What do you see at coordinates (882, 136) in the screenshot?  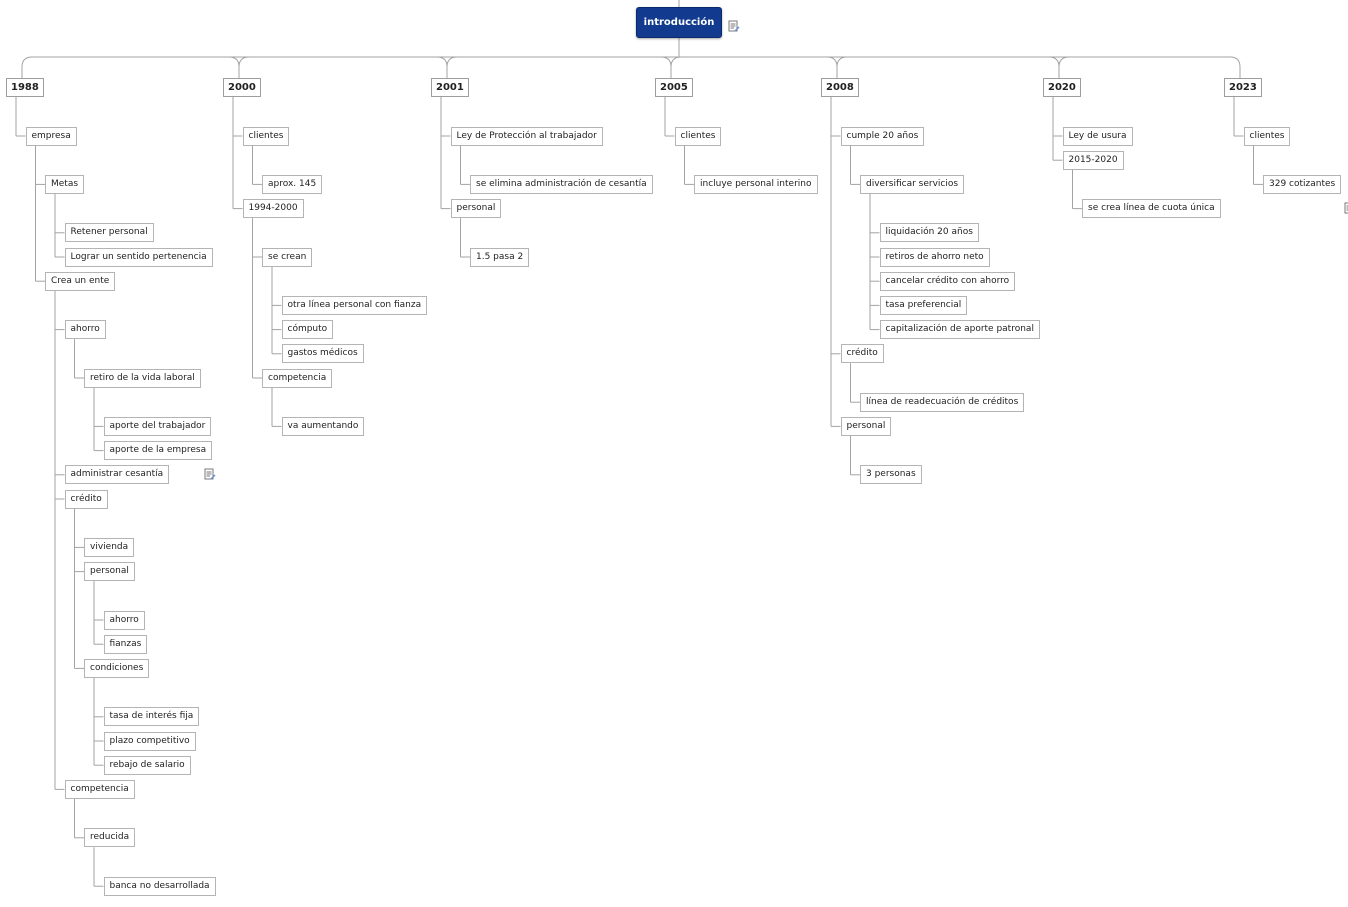 I see `subtopic: cumple 20 años` at bounding box center [882, 136].